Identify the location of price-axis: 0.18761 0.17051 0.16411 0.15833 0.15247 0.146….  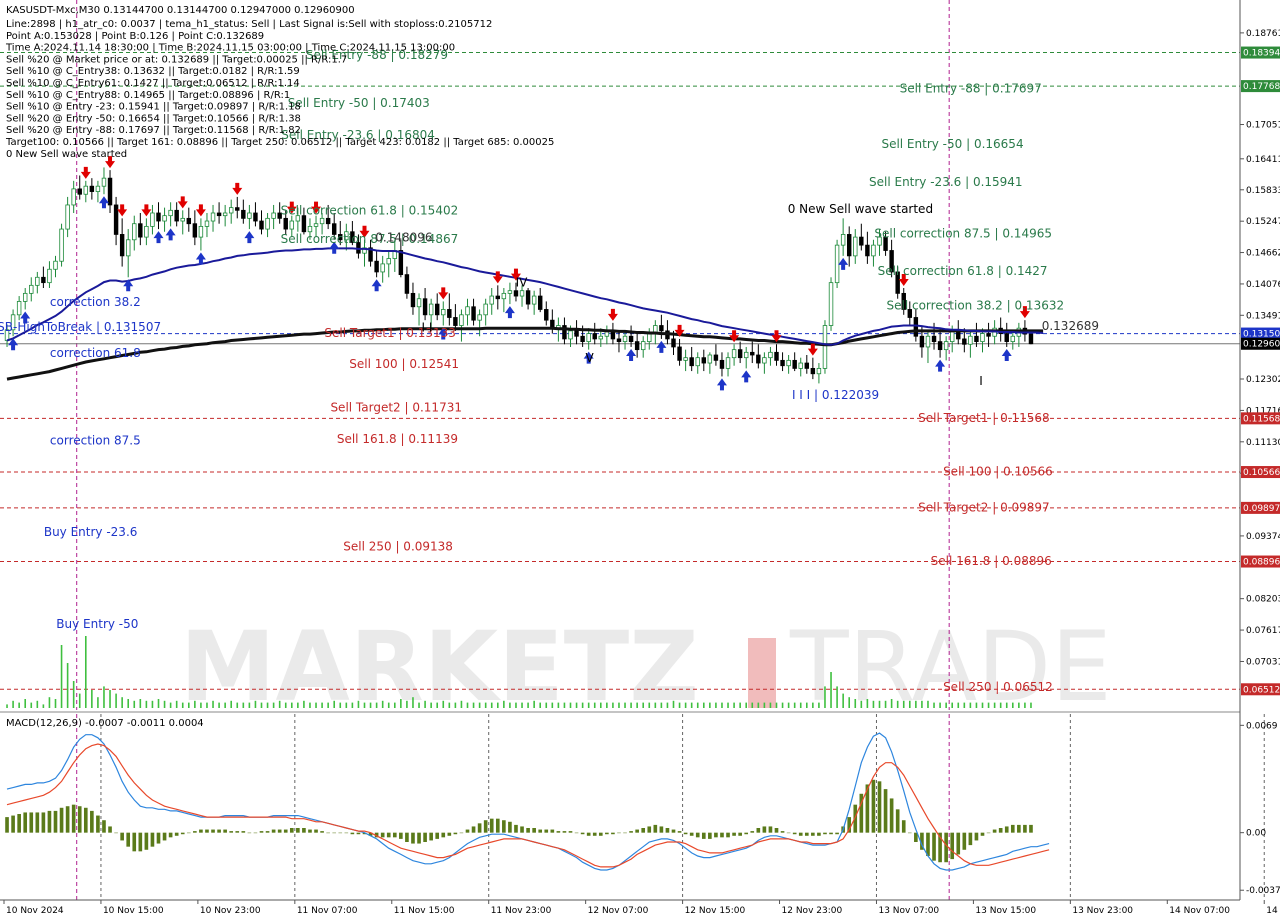
(1259, 450).